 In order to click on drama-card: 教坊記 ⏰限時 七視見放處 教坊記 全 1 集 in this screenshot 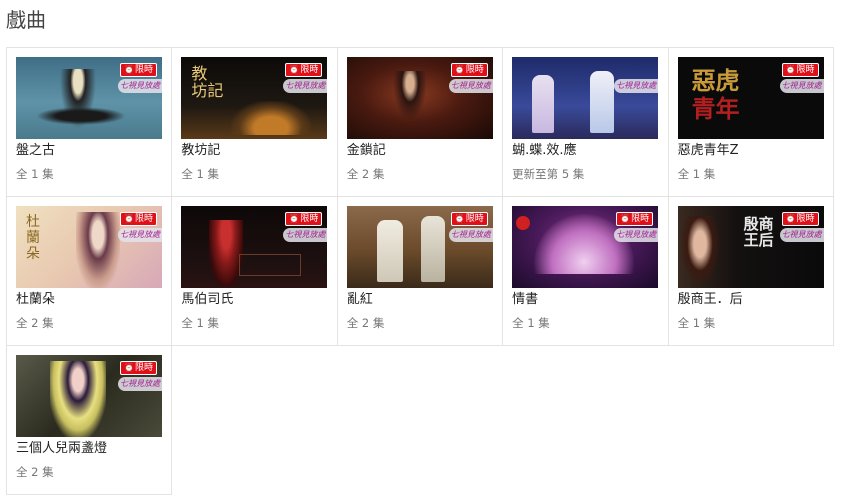, I will do `click(255, 122)`.